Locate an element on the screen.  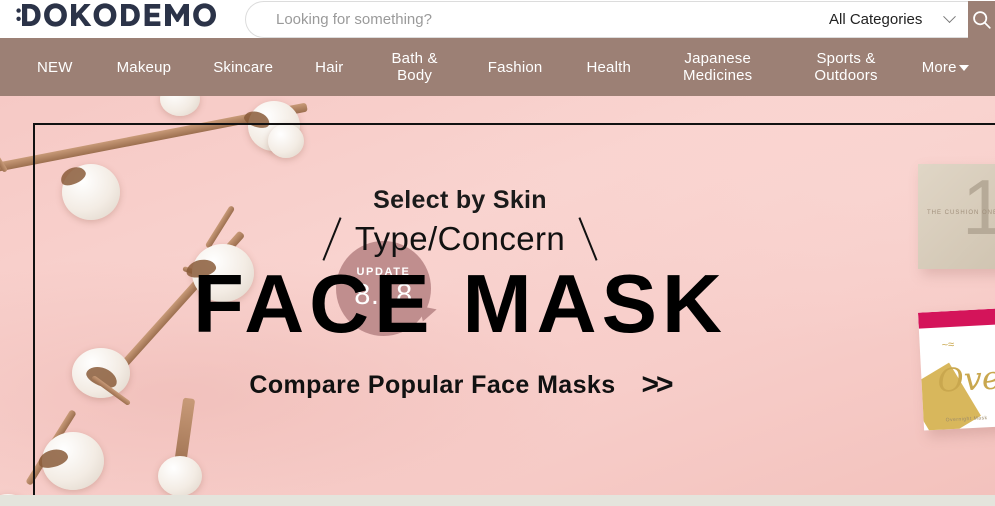
double-chevron-right-icon: >> is located at coordinates (657, 384).